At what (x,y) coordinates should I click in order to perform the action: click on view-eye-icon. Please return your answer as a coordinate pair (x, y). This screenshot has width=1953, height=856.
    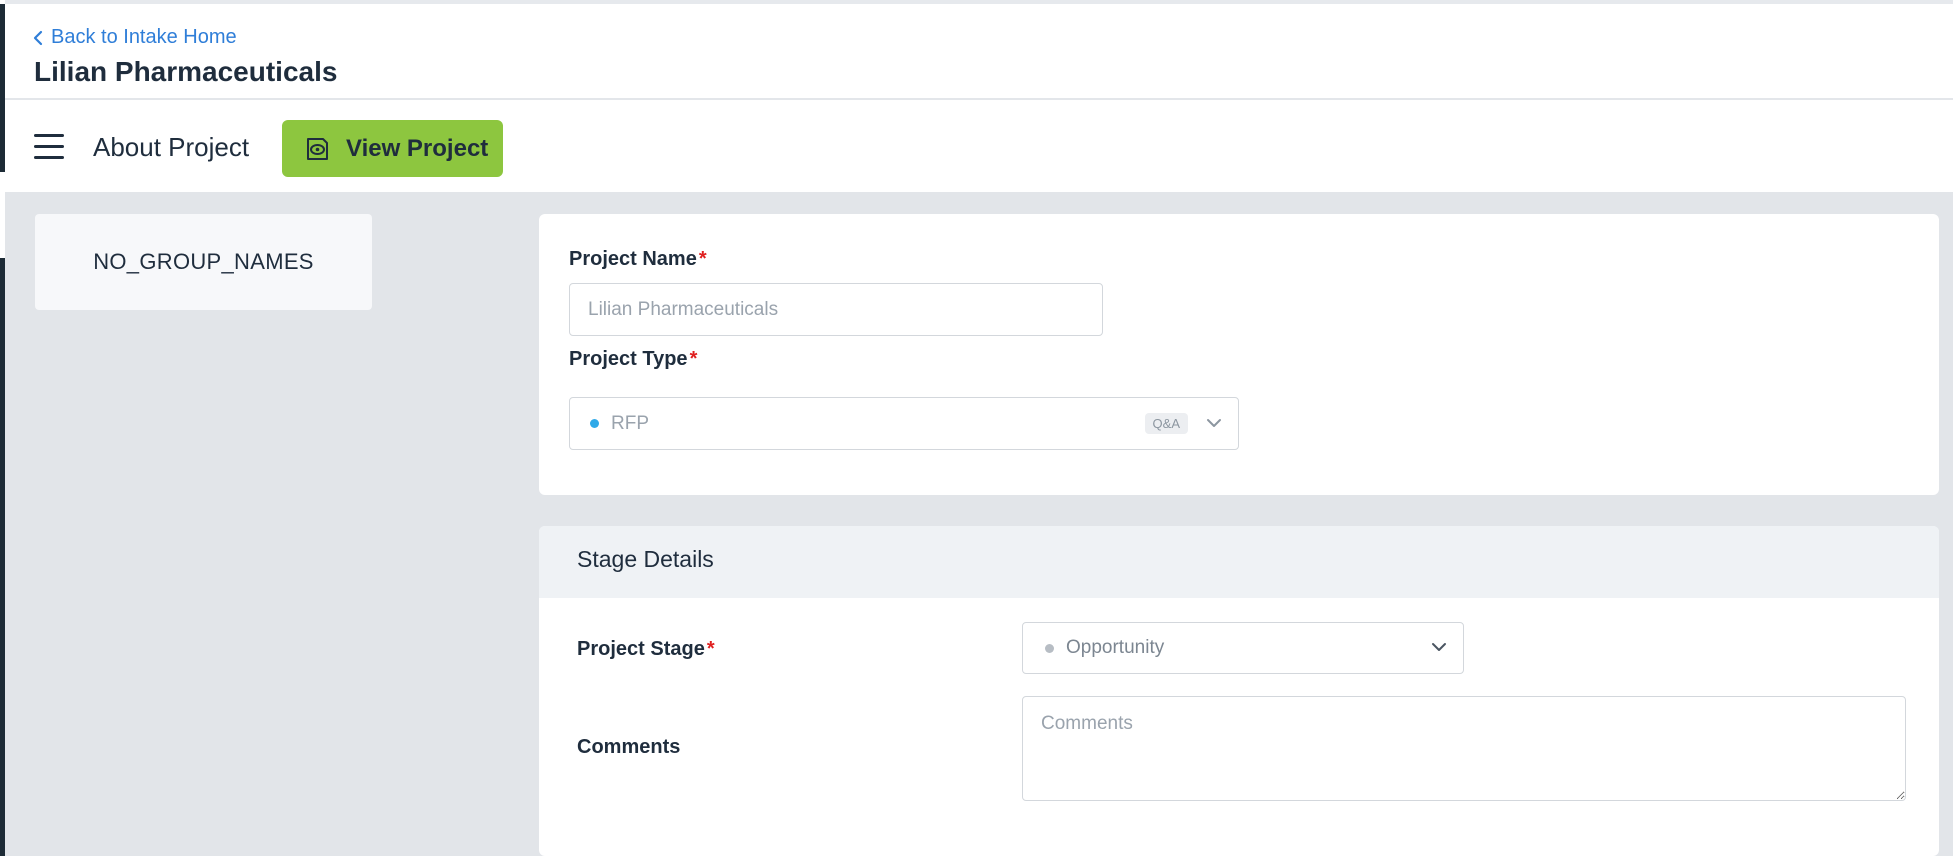
    Looking at the image, I should click on (317, 148).